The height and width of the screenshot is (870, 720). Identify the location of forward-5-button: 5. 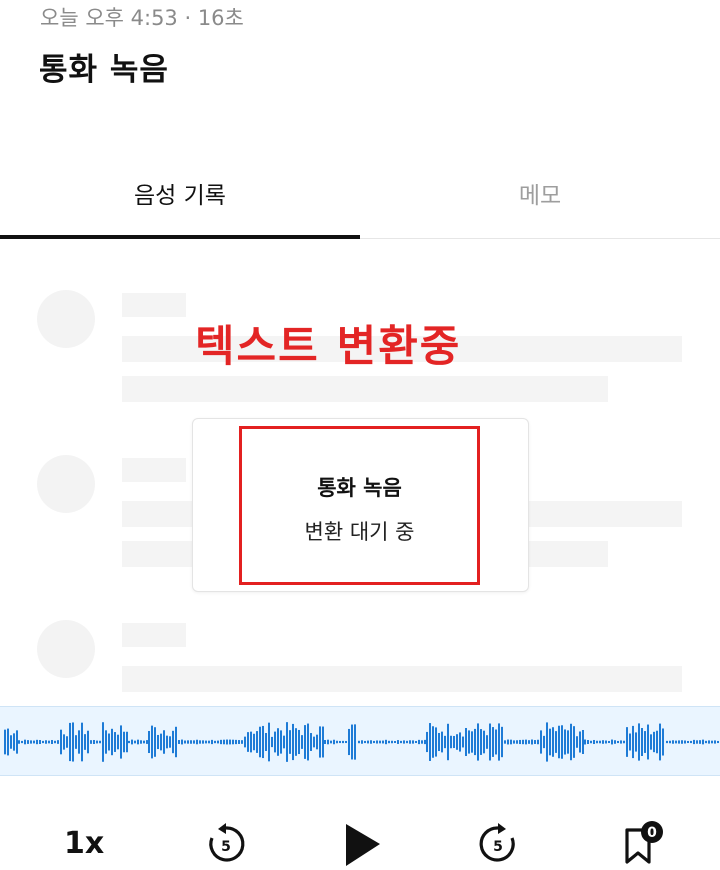
(498, 846).